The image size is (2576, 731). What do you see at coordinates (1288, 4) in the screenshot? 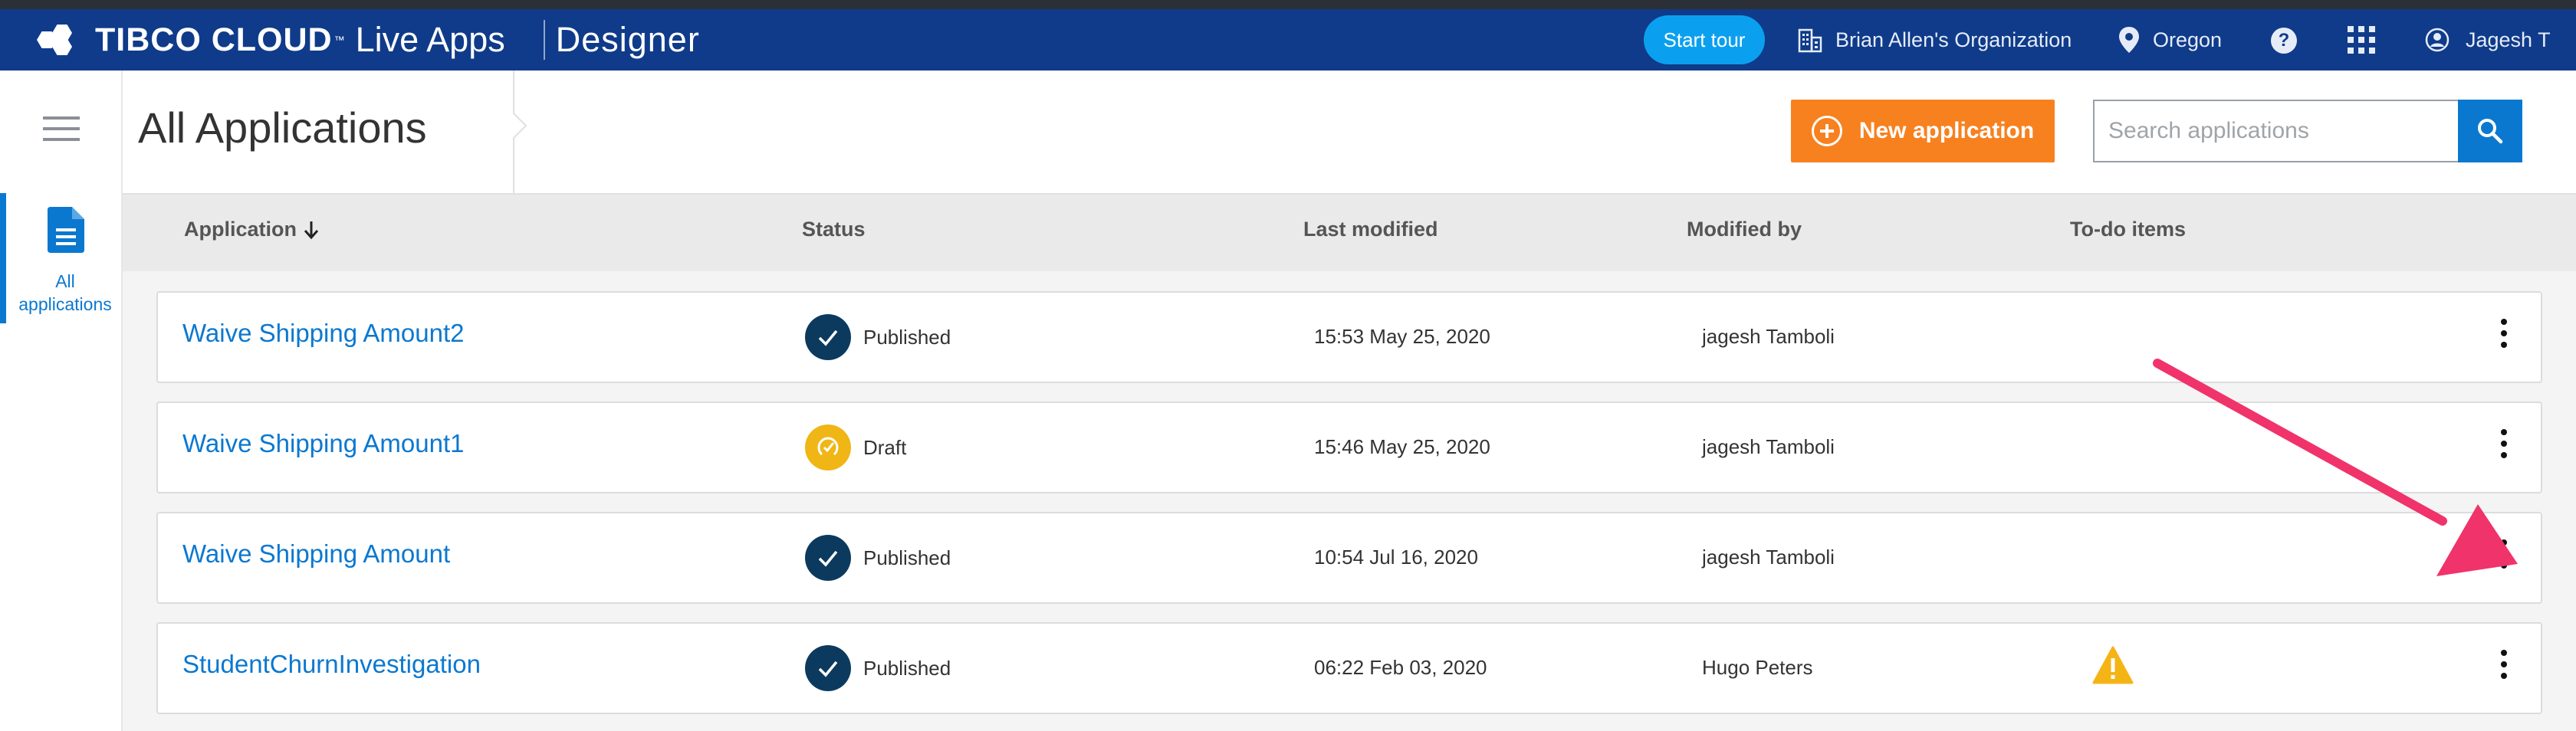
I see `window-top-strip` at bounding box center [1288, 4].